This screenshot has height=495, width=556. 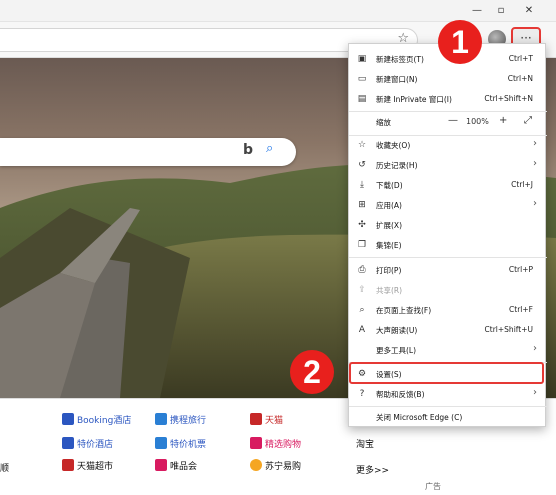 I want to click on fullscreen-icon: ⤢, so click(x=528, y=120).